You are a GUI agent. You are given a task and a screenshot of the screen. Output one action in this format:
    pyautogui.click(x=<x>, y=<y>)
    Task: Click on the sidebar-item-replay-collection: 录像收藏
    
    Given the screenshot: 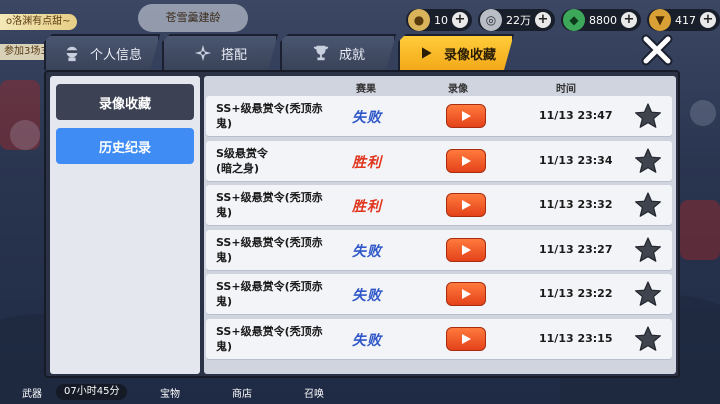 What is the action you would take?
    pyautogui.click(x=125, y=102)
    